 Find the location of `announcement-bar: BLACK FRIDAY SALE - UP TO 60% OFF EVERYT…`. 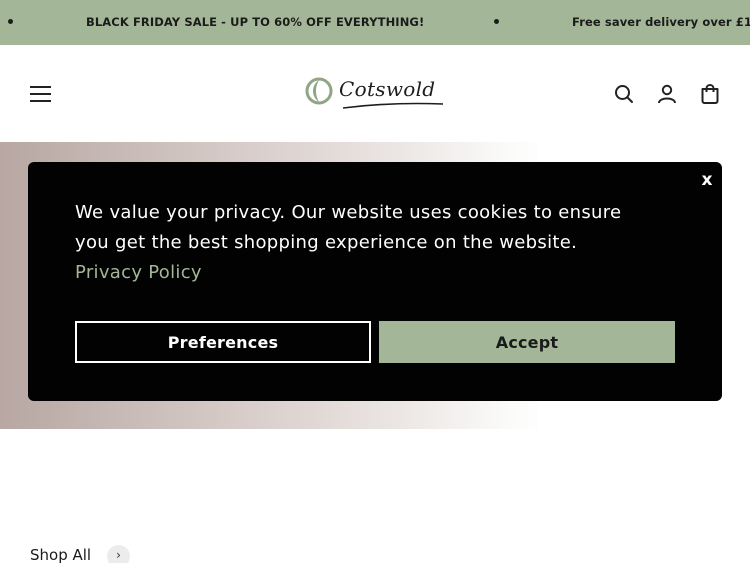

announcement-bar: BLACK FRIDAY SALE - UP TO 60% OFF EVERYT… is located at coordinates (375, 22).